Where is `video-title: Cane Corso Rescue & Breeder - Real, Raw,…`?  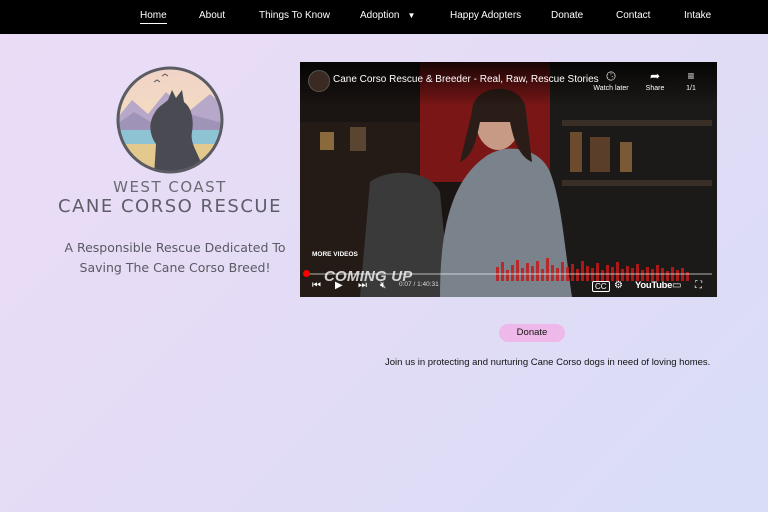 video-title: Cane Corso Rescue & Breeder - Real, Raw,… is located at coordinates (466, 79).